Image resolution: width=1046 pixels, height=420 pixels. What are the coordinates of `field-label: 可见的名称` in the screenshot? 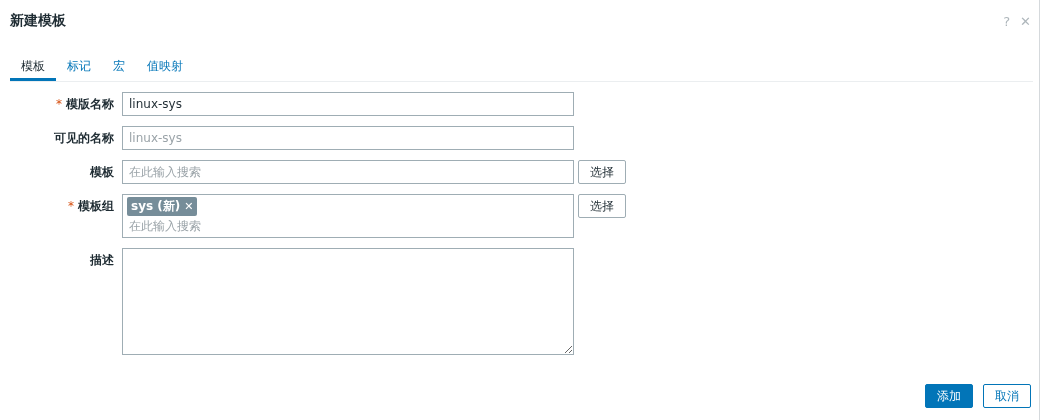 It's located at (84, 138).